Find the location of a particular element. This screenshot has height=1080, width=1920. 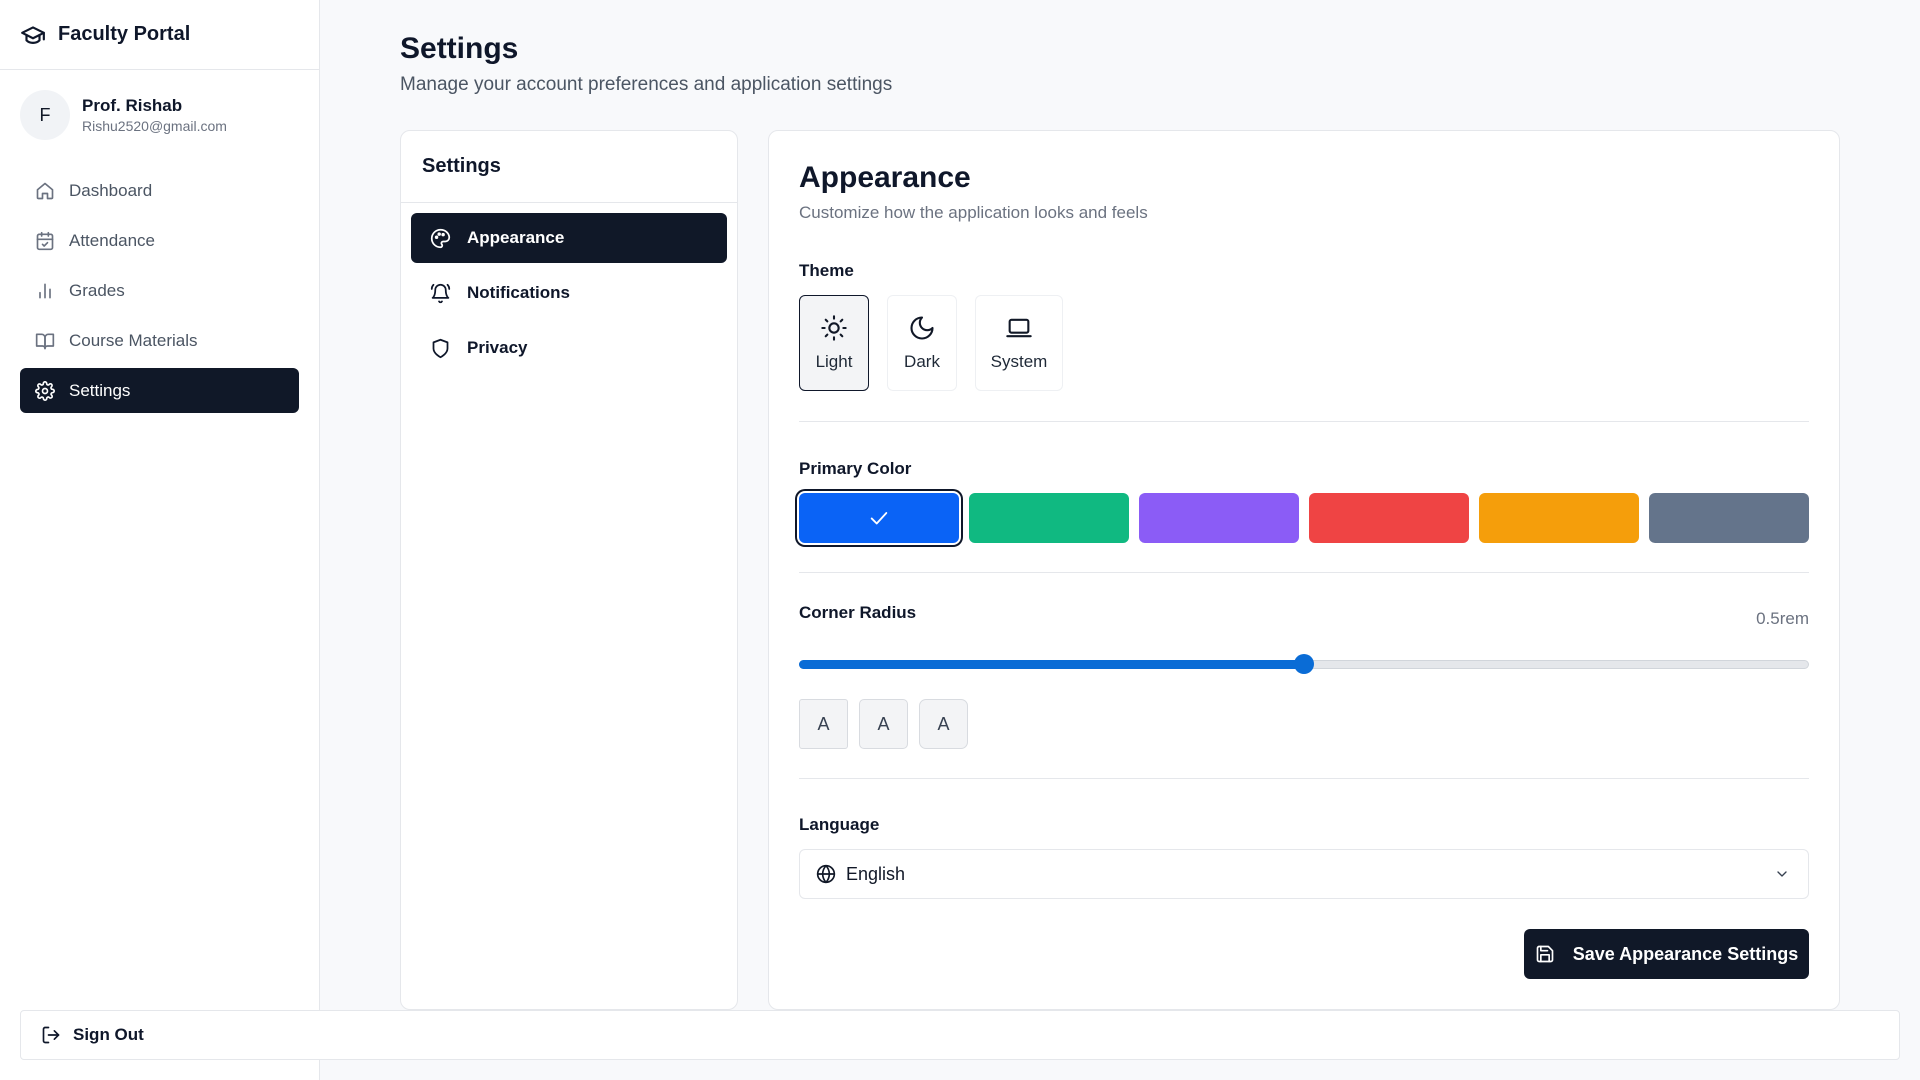

user-profile: F Prof. Rishab Rishu2520@gmail.com is located at coordinates (159, 114).